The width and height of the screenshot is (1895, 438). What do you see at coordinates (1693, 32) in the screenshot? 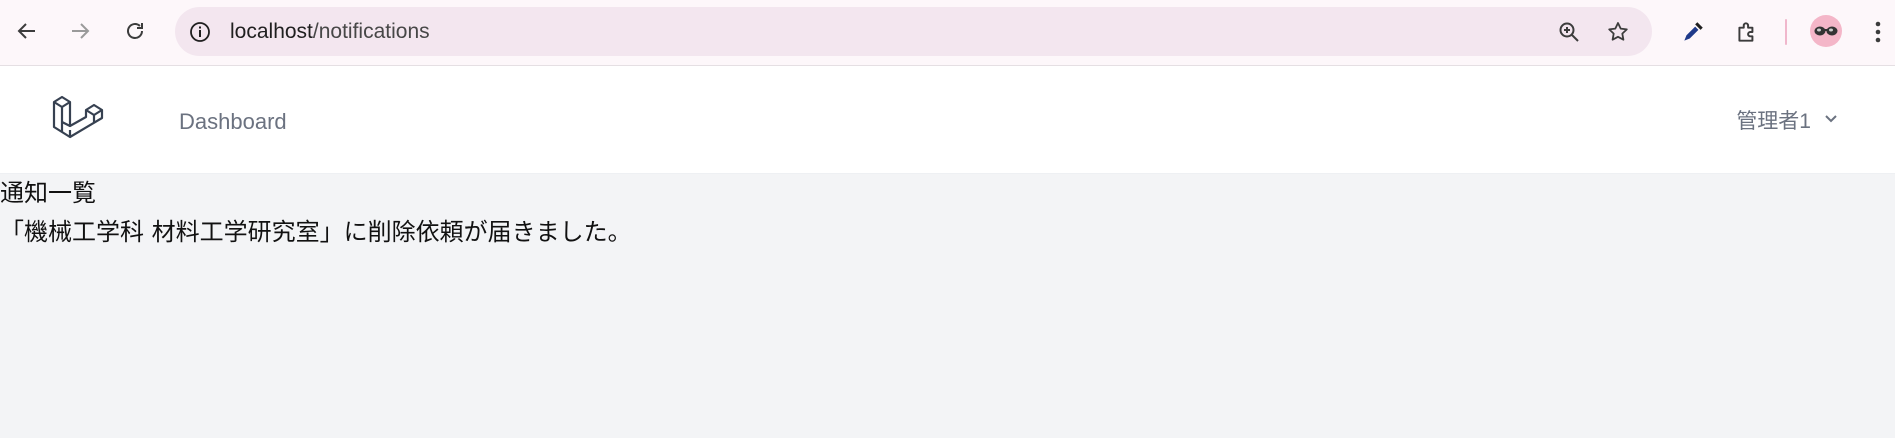
I see `eyedropper-icon` at bounding box center [1693, 32].